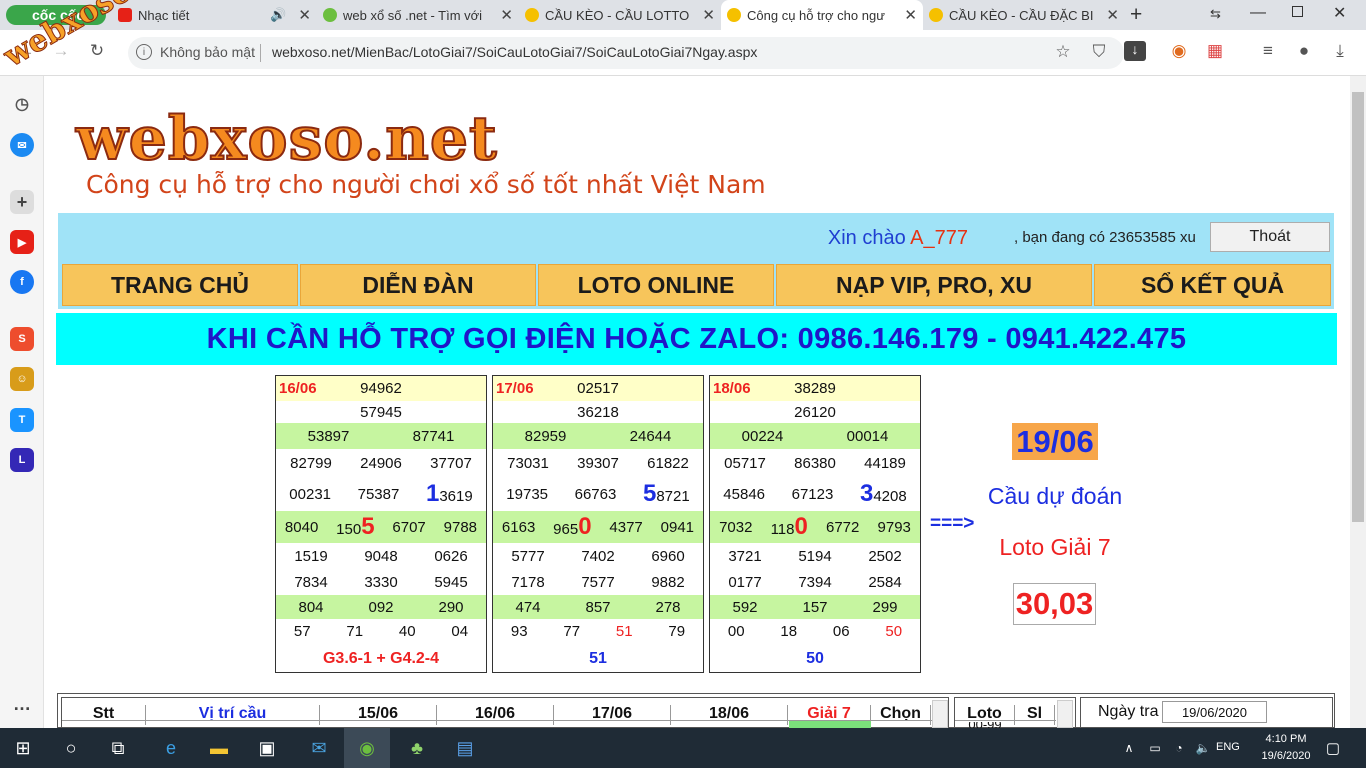  Describe the element at coordinates (144, 52) in the screenshot. I see `info-icon: i` at that location.